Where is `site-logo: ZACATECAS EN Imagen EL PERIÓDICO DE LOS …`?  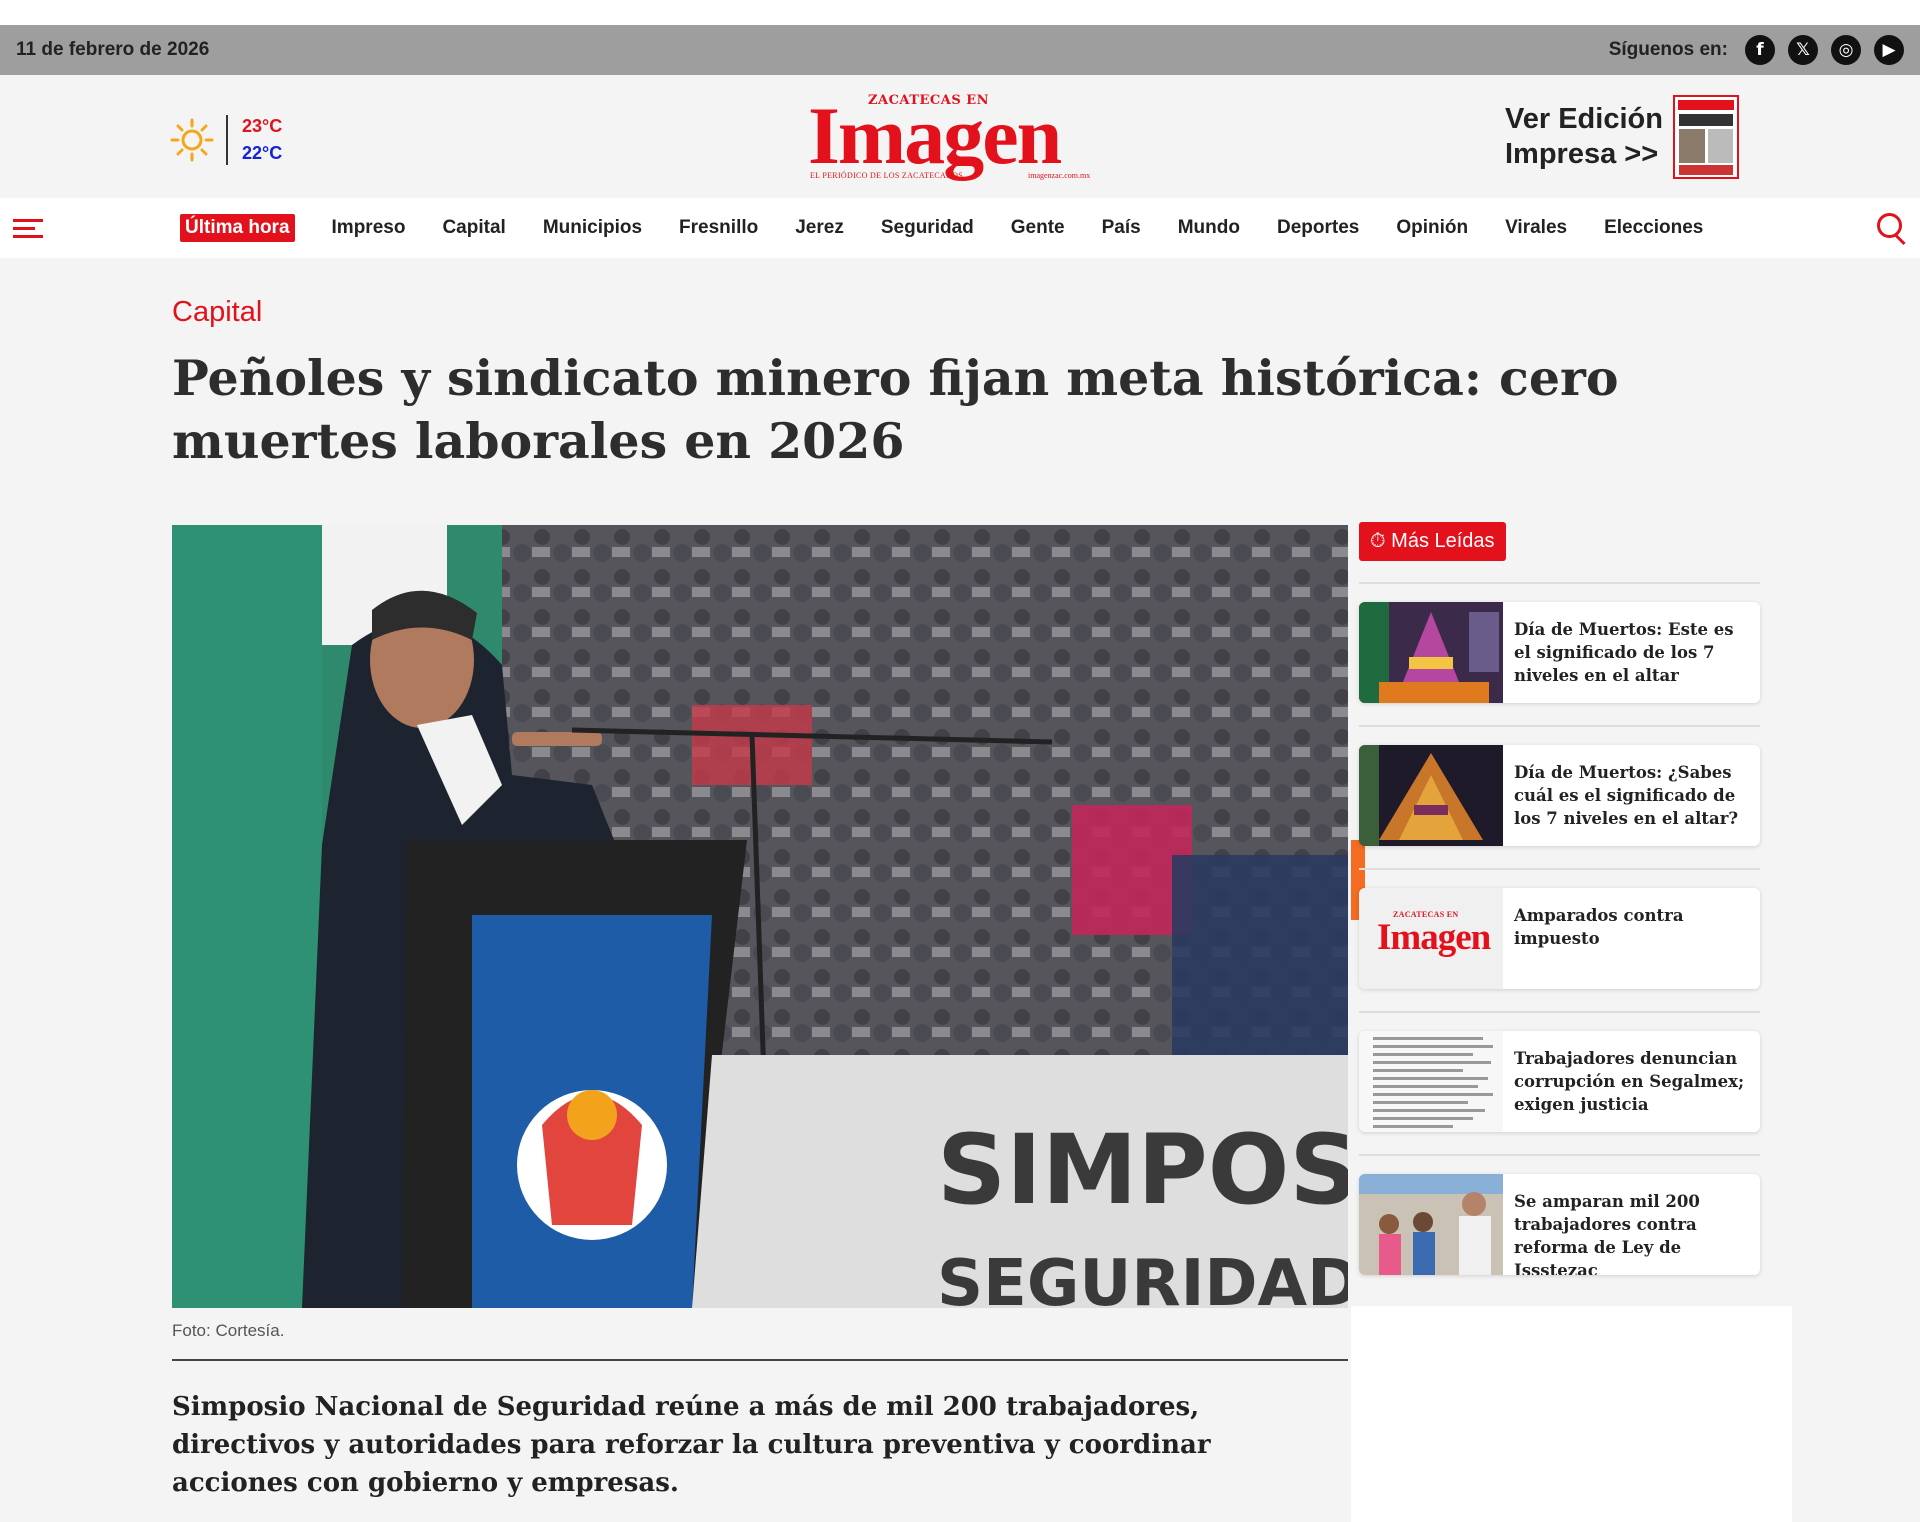
site-logo: ZACATECAS EN Imagen EL PERIÓDICO DE LOS … is located at coordinates (959, 138).